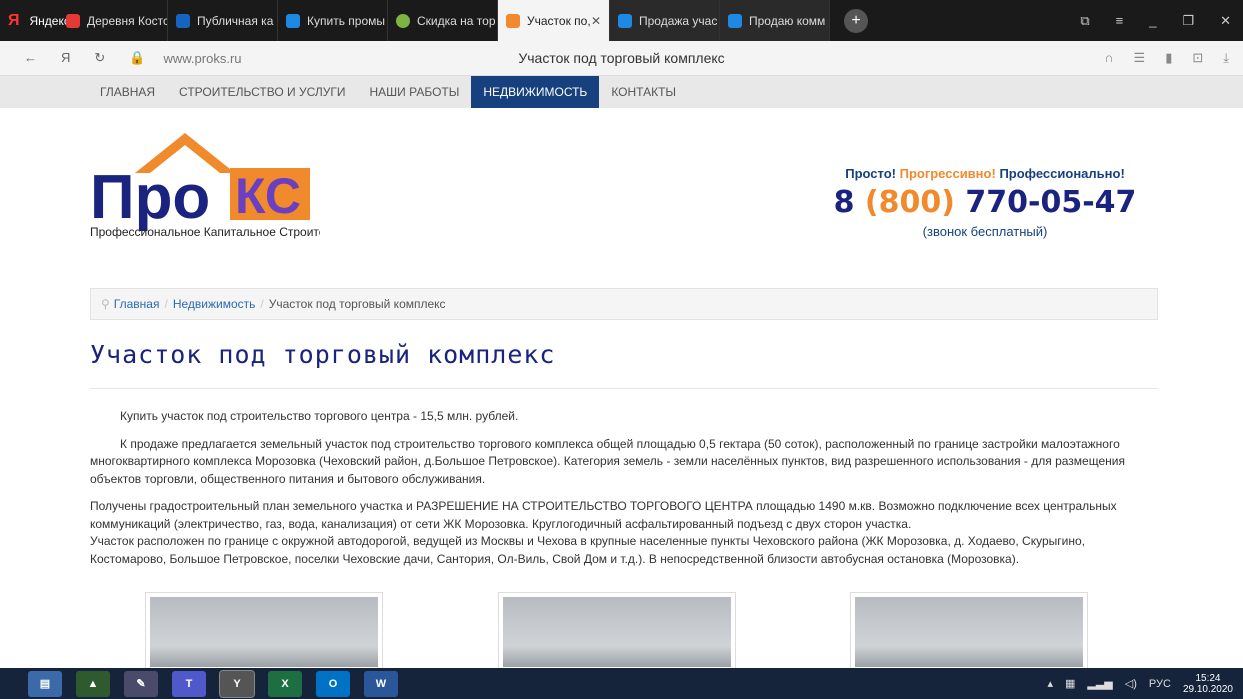 This screenshot has height=699, width=1243. What do you see at coordinates (1108, 58) in the screenshot?
I see `headphones-icon: ∩` at bounding box center [1108, 58].